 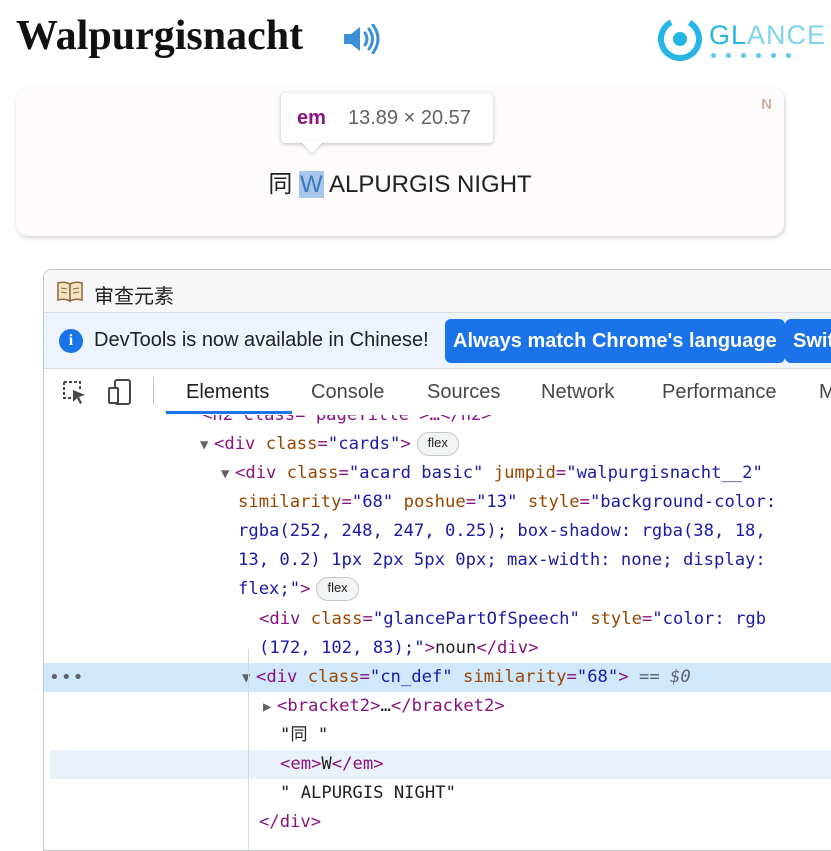 I want to click on glance-logo-icon, so click(x=680, y=38).